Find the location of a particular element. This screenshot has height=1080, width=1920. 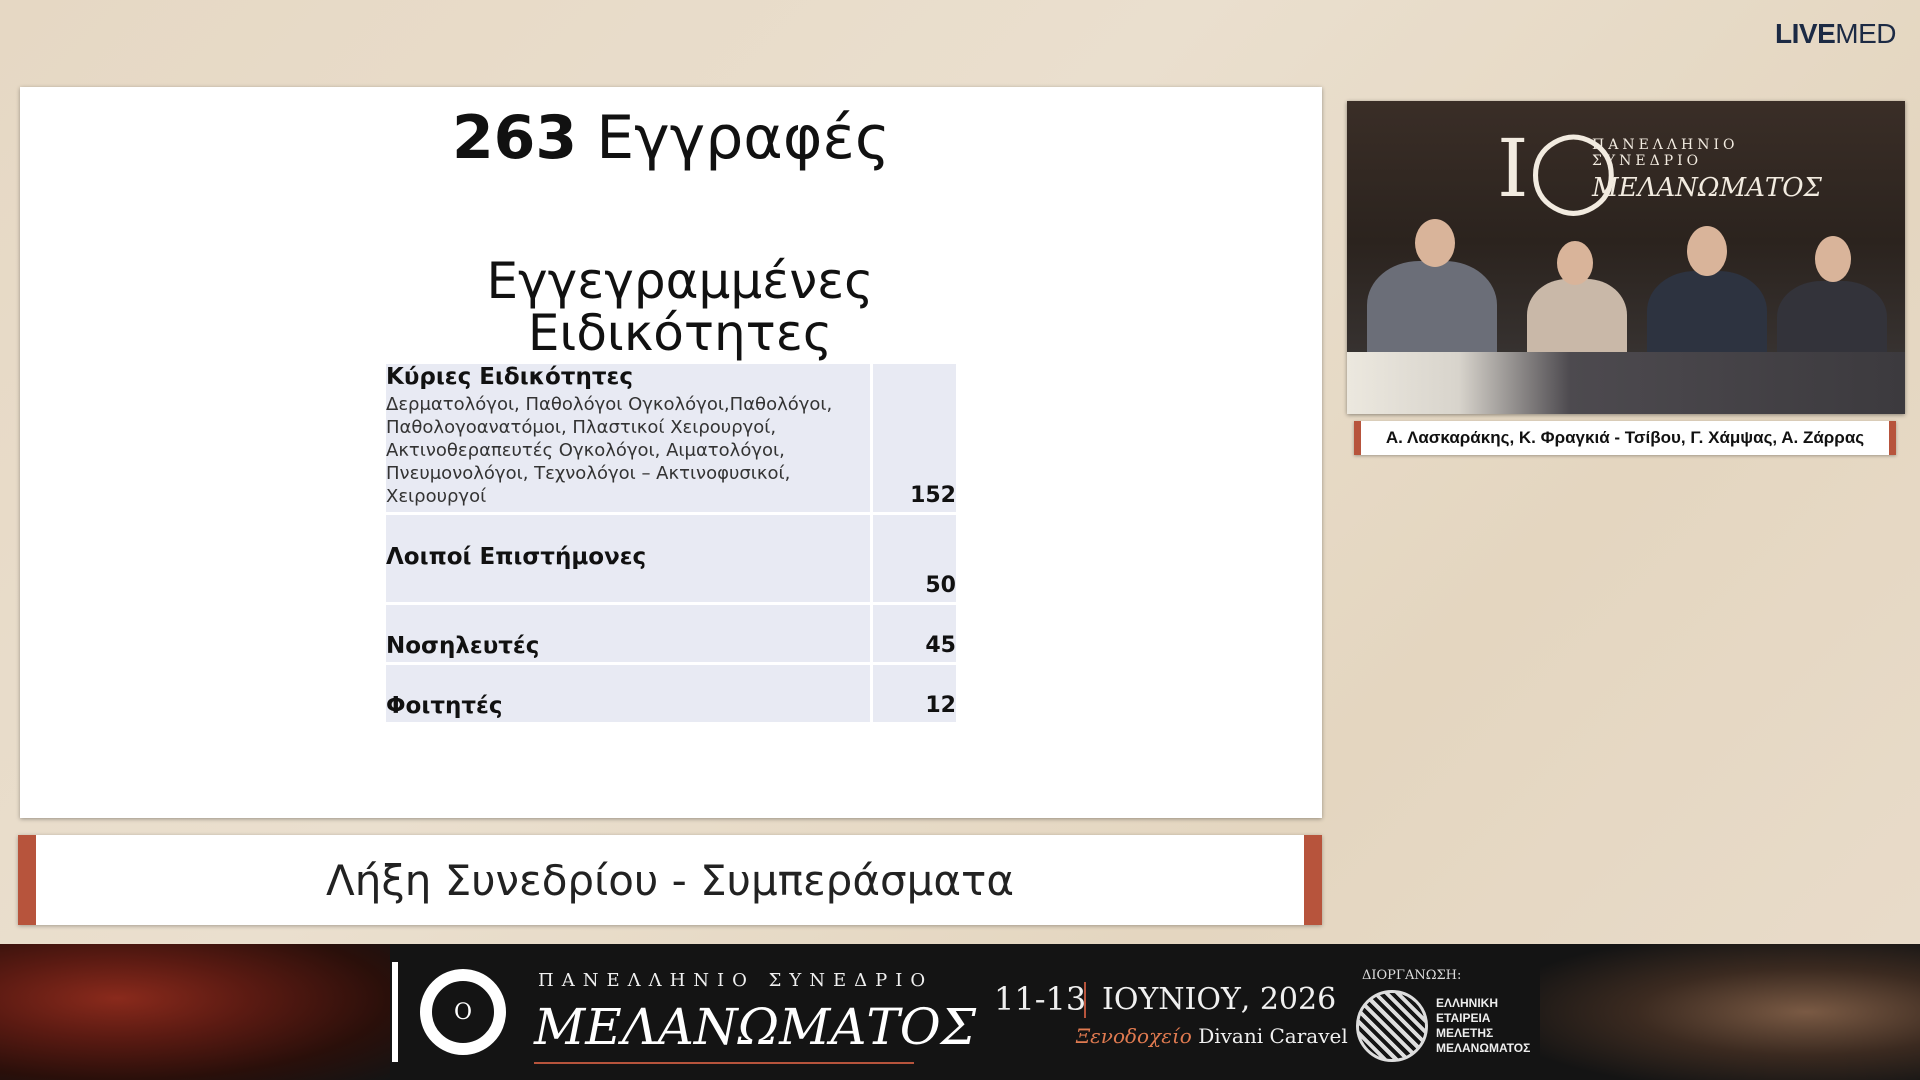

subtitle-line-1: Εγγεγραμμένες is located at coordinates (680, 281).